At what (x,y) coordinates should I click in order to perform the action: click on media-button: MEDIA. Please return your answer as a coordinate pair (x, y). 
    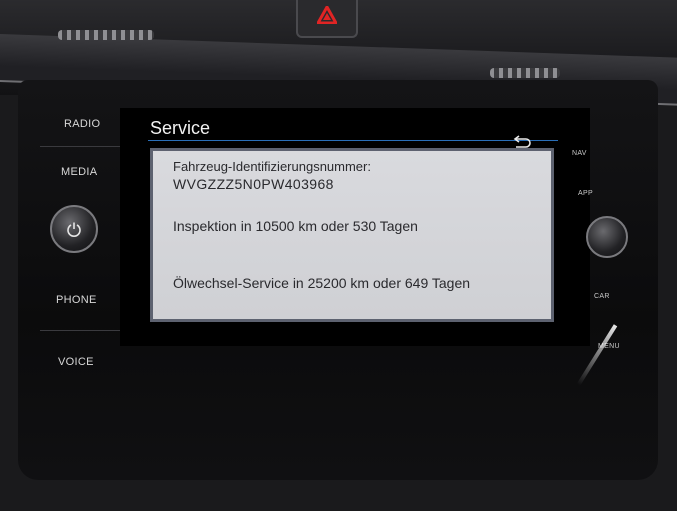
    Looking at the image, I should click on (79, 172).